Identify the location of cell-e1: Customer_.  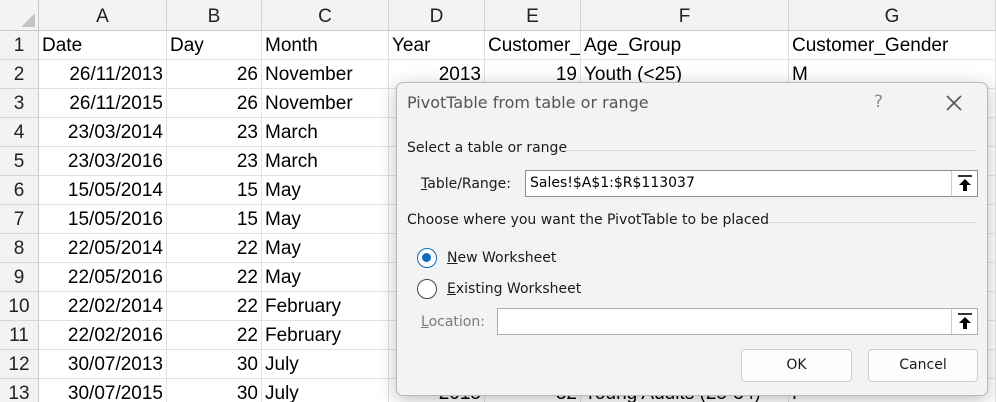
(533, 45).